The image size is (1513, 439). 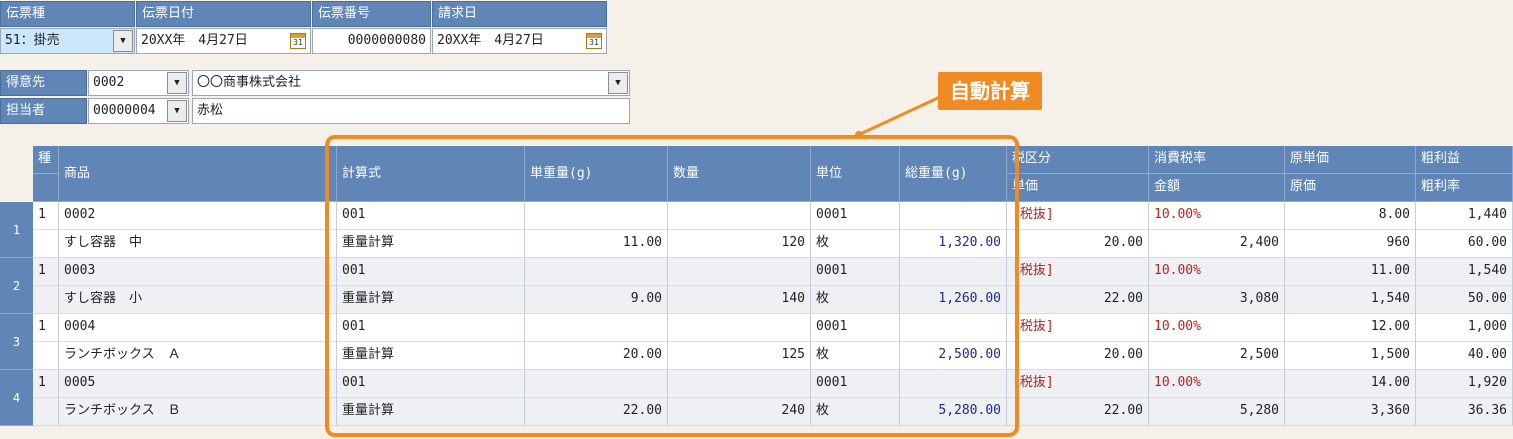 I want to click on cell-product-top: 0005, so click(x=198, y=384).